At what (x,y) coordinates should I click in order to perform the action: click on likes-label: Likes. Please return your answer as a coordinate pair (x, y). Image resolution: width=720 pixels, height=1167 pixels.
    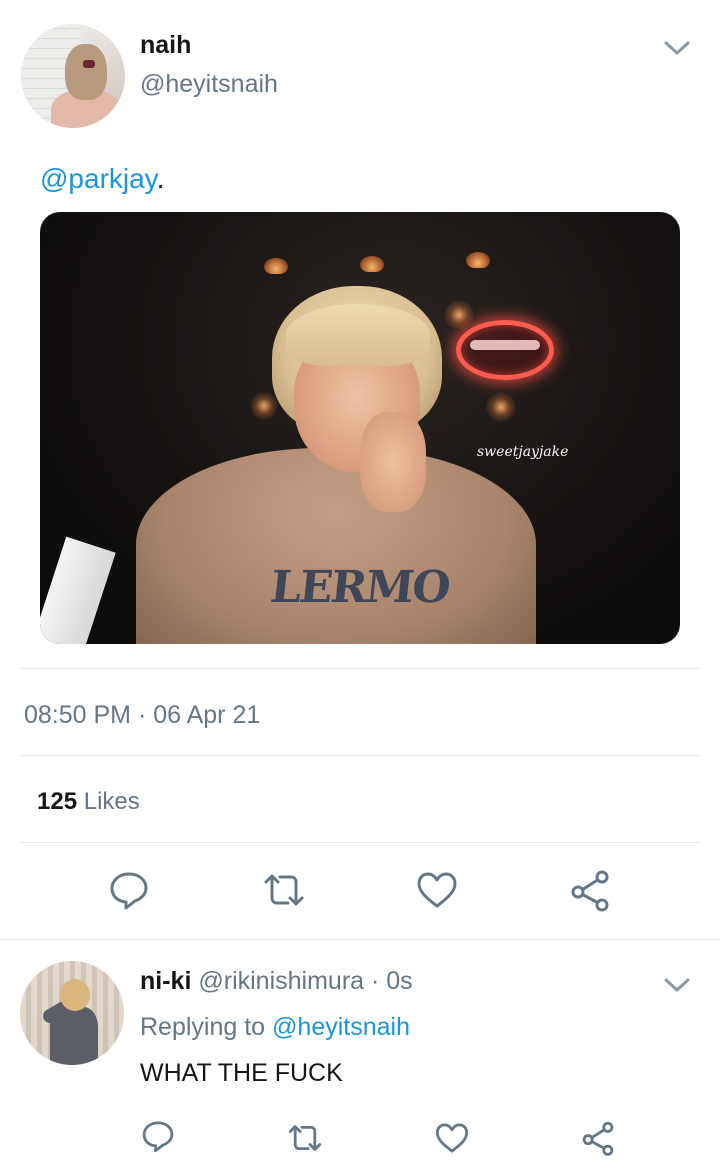
    Looking at the image, I should click on (111, 801).